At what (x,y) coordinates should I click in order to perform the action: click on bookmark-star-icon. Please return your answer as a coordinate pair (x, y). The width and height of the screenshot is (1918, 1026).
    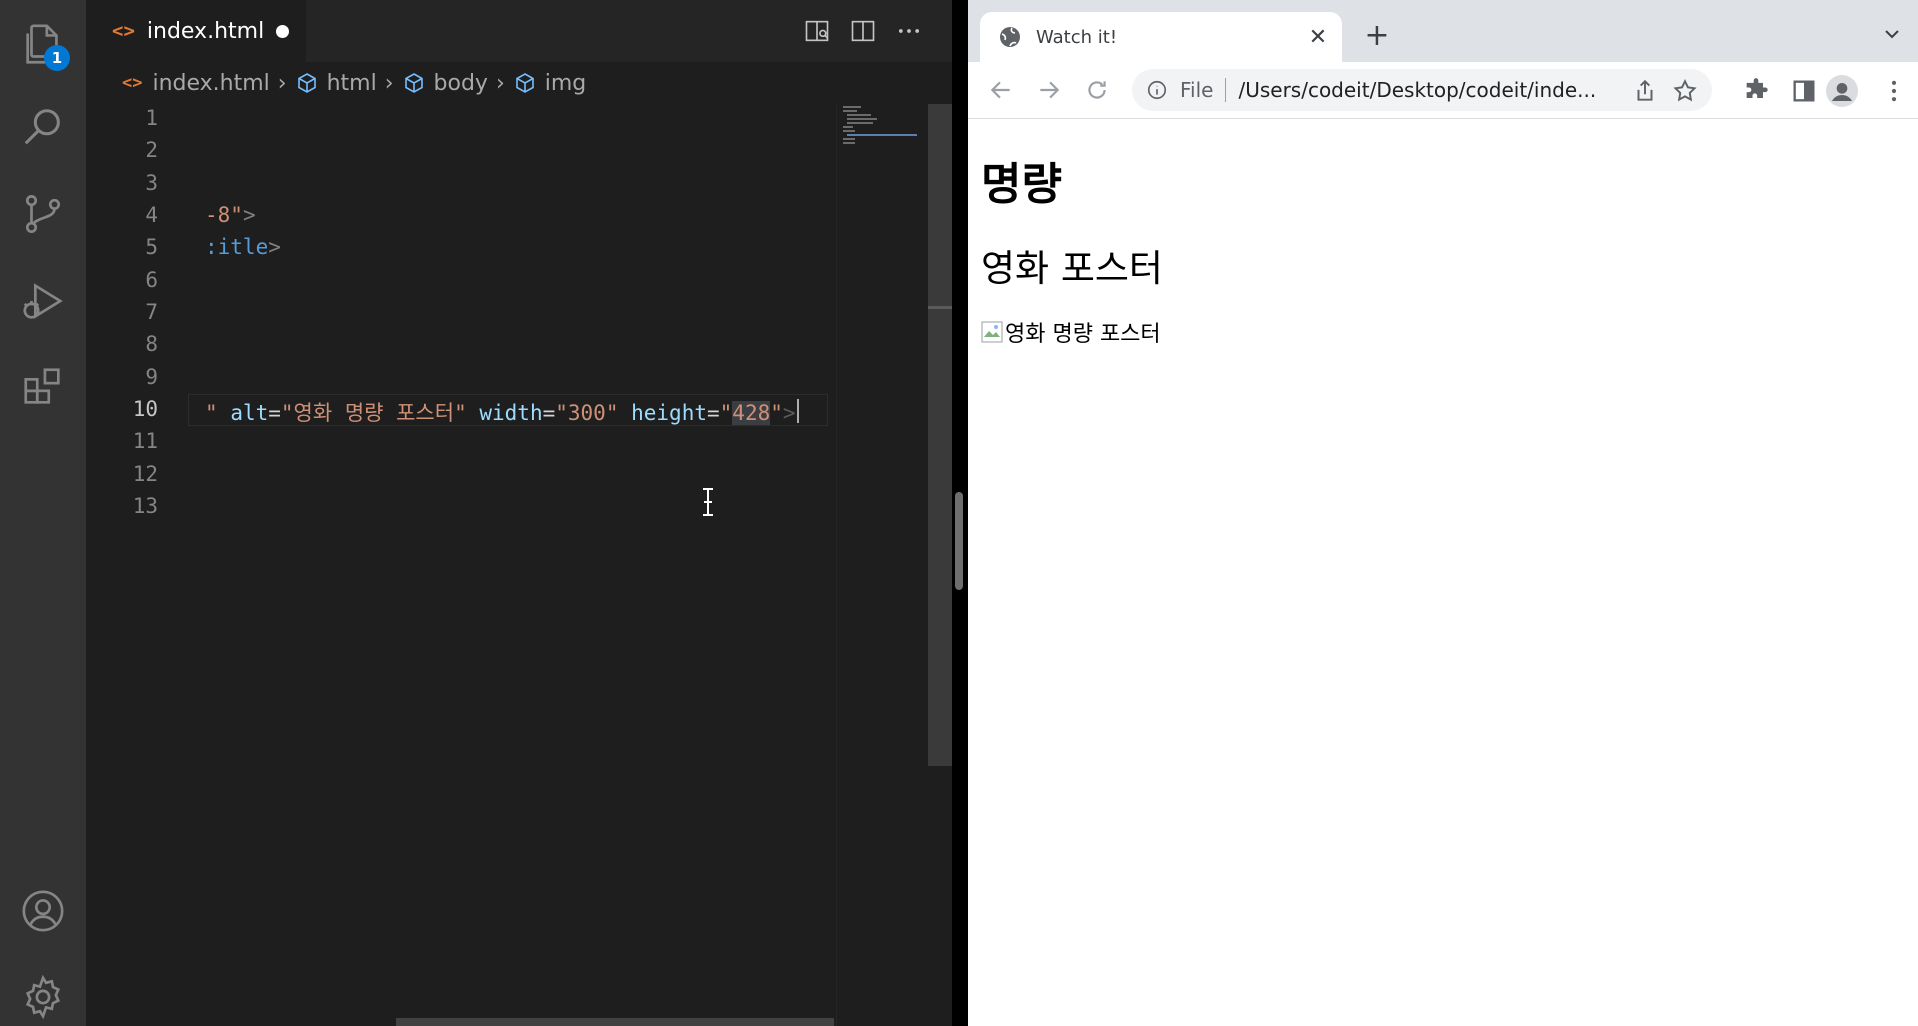
    Looking at the image, I should click on (1685, 91).